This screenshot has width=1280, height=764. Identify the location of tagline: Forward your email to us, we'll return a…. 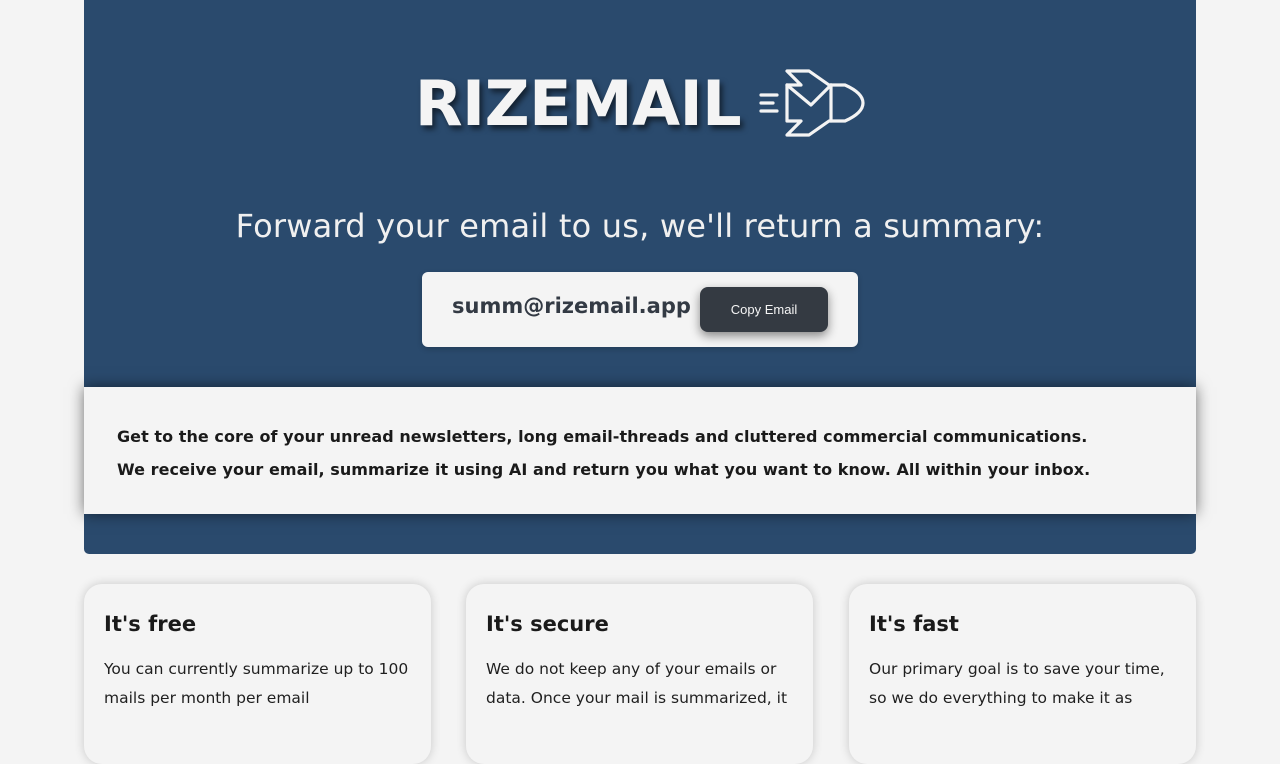
(640, 226).